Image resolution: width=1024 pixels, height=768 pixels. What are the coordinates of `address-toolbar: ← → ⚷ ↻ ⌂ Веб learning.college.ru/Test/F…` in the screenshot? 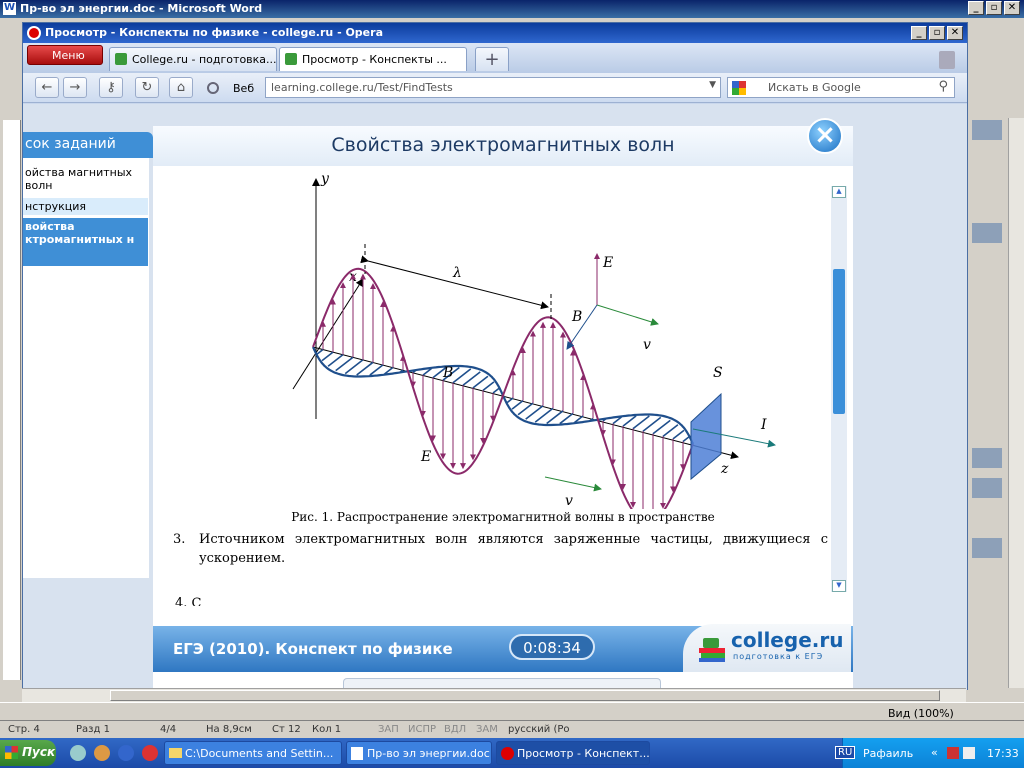 It's located at (495, 88).